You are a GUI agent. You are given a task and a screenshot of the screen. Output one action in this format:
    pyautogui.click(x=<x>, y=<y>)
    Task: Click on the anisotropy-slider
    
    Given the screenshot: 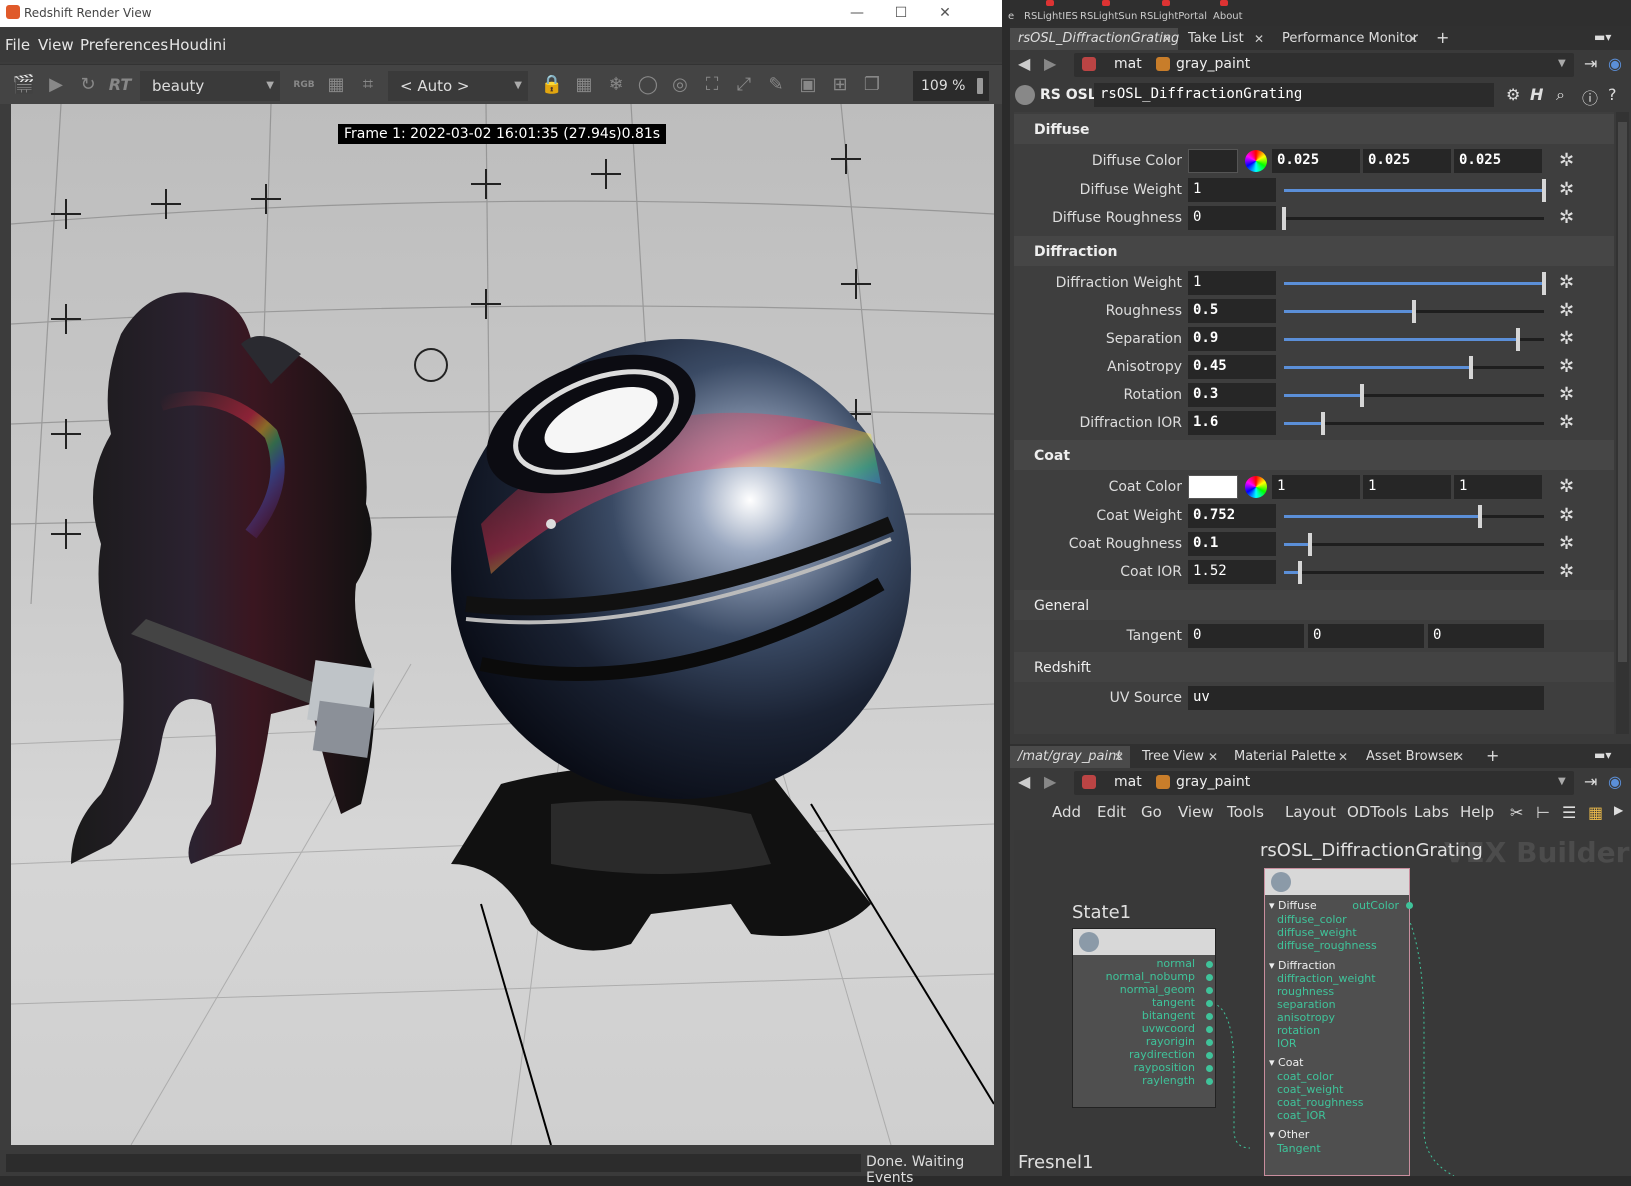 What is the action you would take?
    pyautogui.click(x=1414, y=367)
    